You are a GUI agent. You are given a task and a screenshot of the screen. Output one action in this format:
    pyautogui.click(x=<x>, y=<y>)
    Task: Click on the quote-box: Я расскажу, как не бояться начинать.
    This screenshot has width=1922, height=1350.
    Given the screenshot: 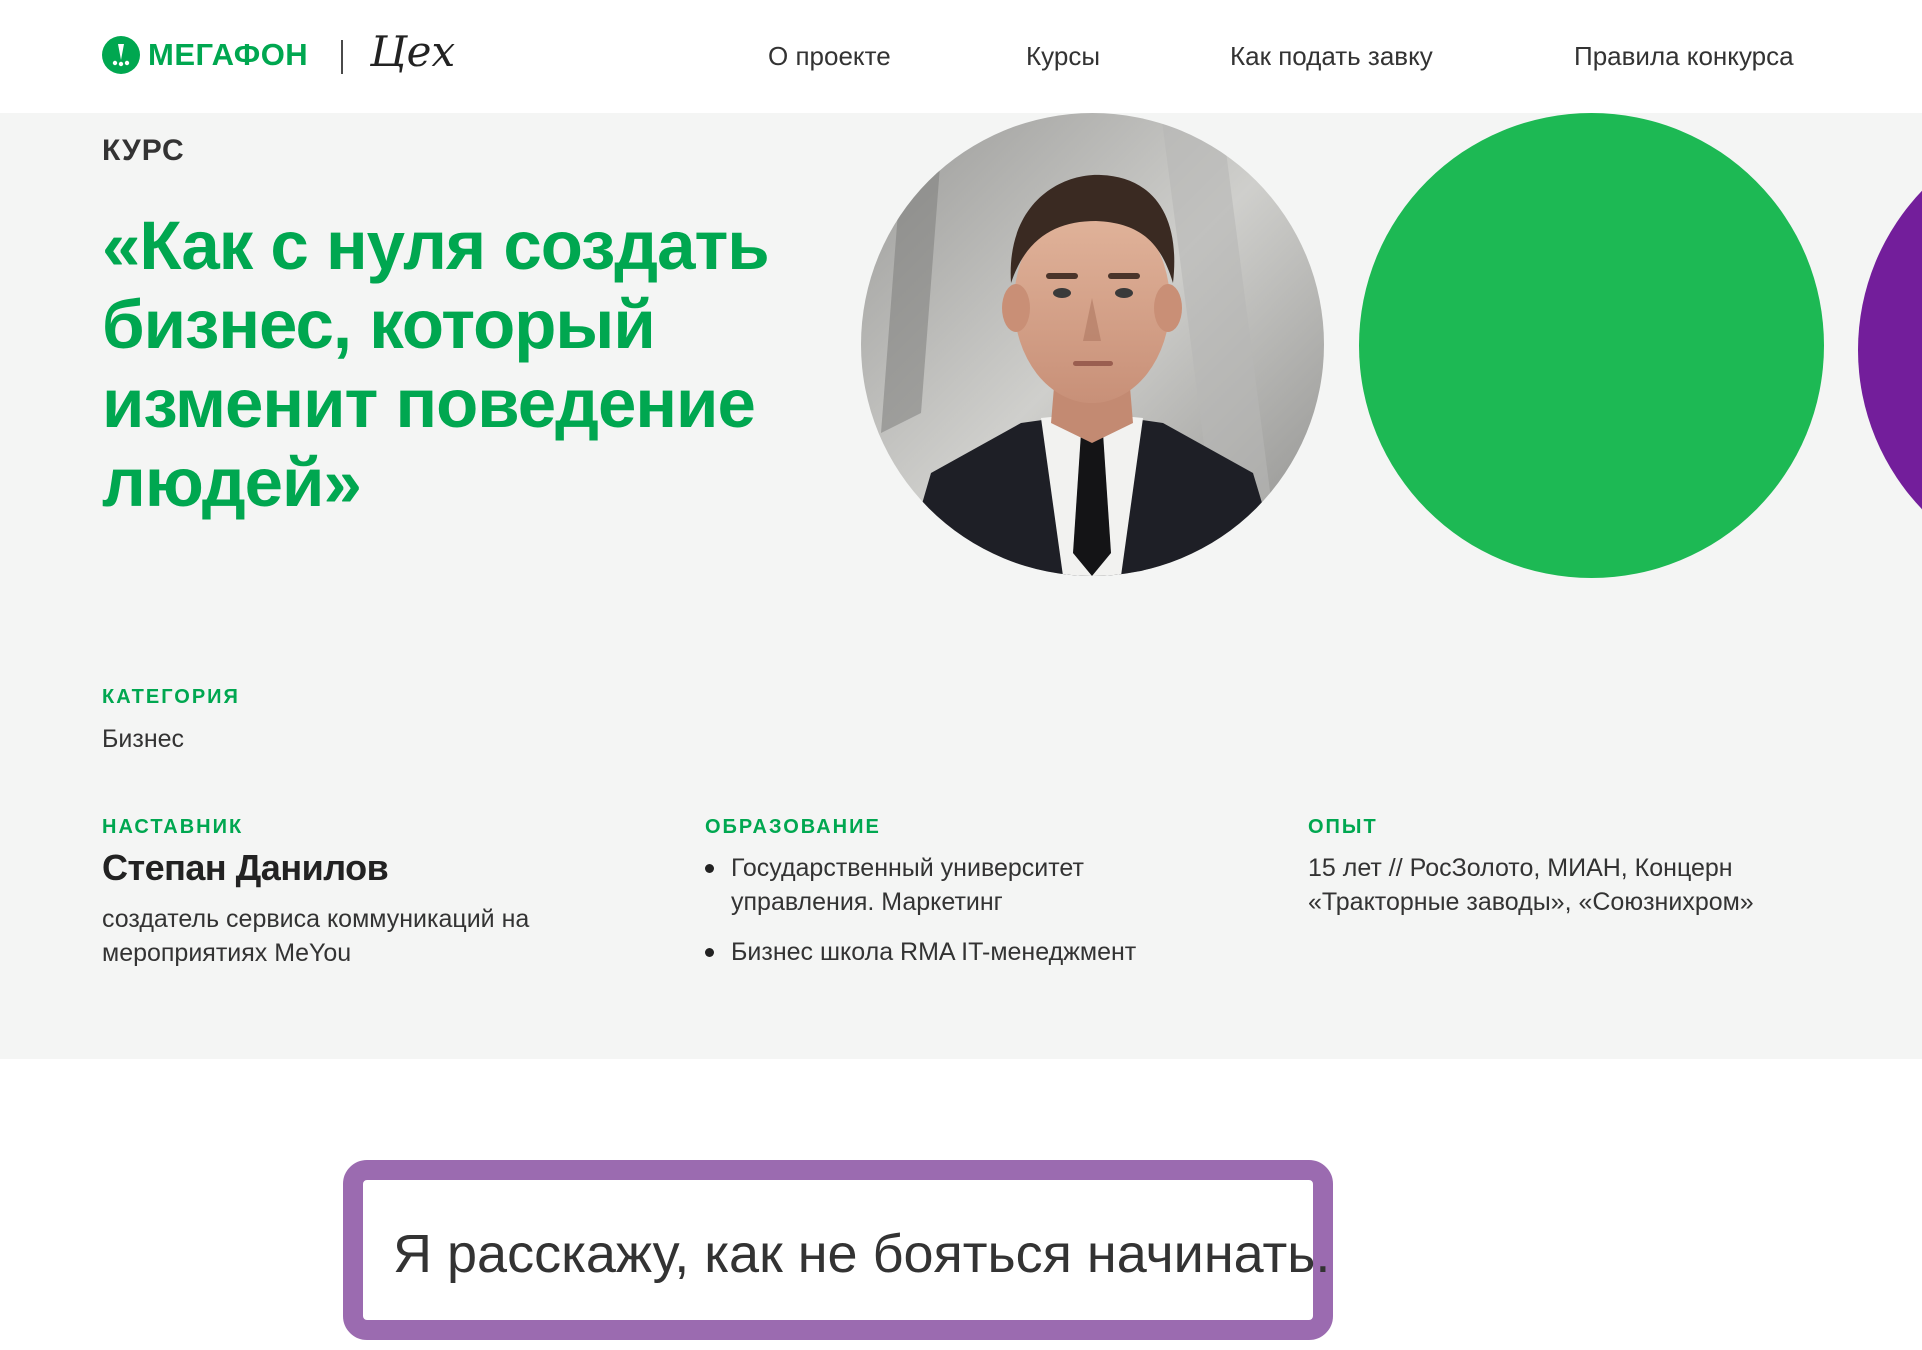 What is the action you would take?
    pyautogui.click(x=838, y=1250)
    